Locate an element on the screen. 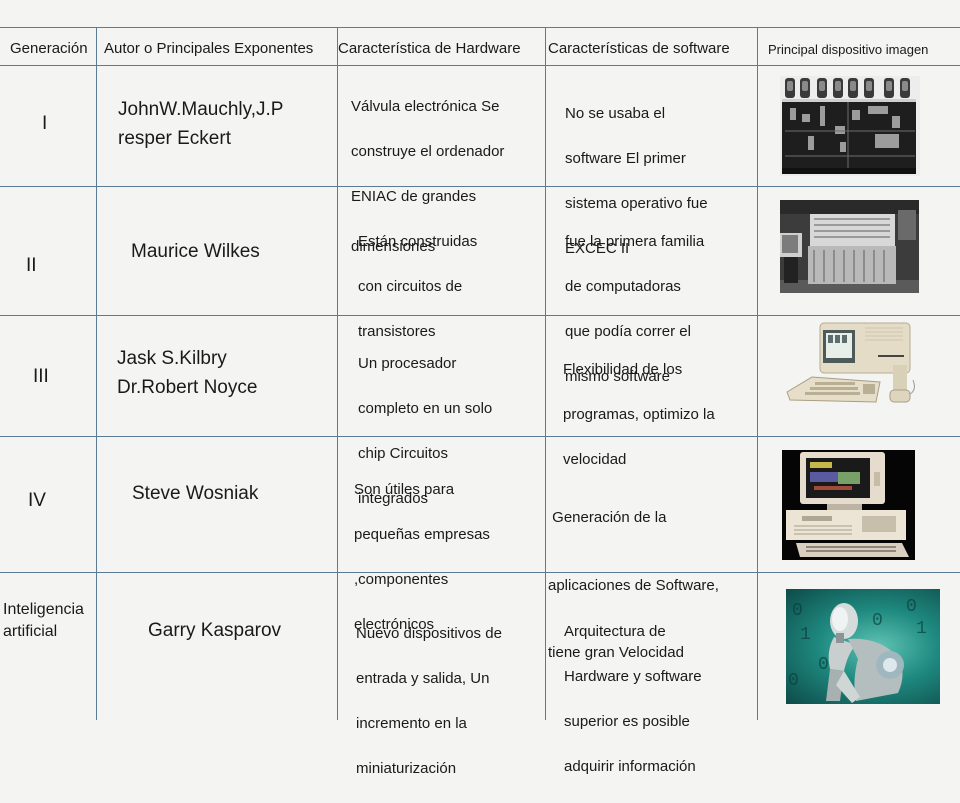 Image resolution: width=960 pixels, height=803 pixels. software-line: Hardware y software is located at coordinates (633, 676).